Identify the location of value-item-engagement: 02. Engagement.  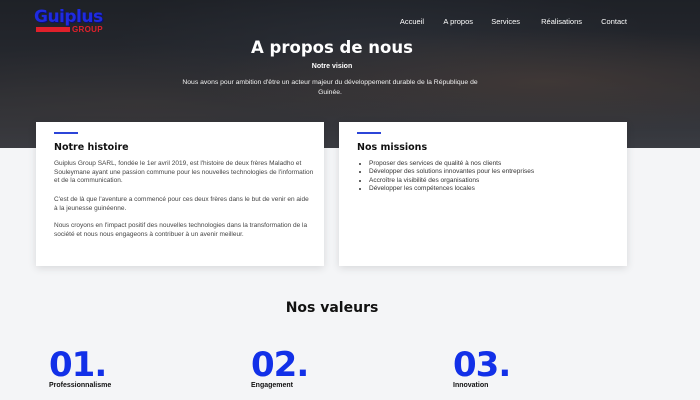
(280, 367).